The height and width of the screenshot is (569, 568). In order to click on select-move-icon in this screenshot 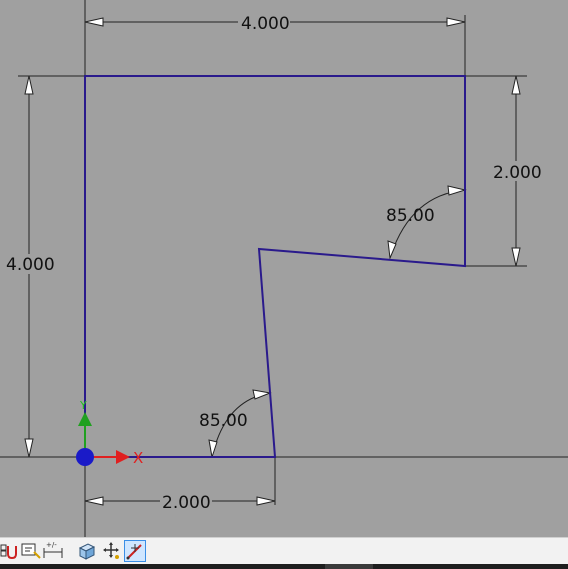, I will do `click(135, 551)`.